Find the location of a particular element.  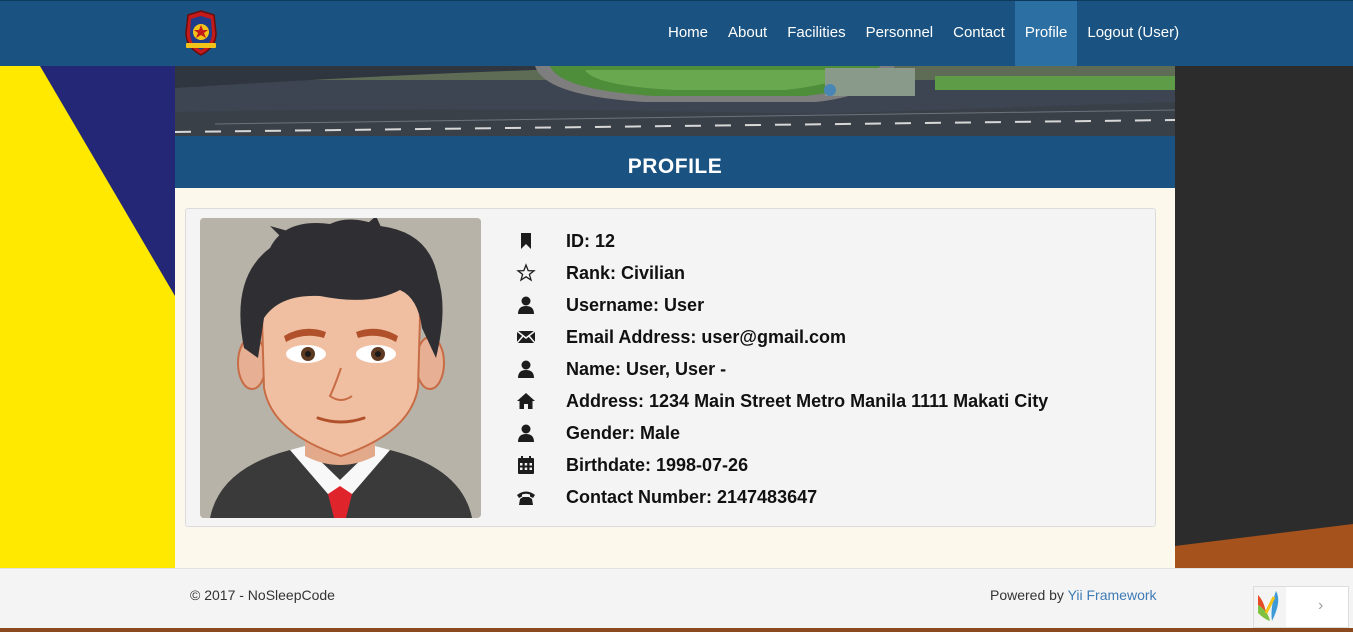

nav-logout: Logout (User) is located at coordinates (1133, 34).